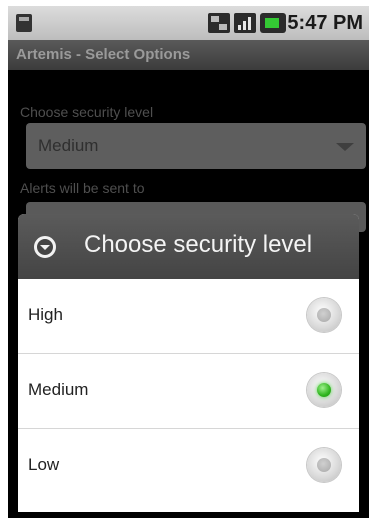  What do you see at coordinates (188, 55) in the screenshot?
I see `app-title: Artemis - Select Options` at bounding box center [188, 55].